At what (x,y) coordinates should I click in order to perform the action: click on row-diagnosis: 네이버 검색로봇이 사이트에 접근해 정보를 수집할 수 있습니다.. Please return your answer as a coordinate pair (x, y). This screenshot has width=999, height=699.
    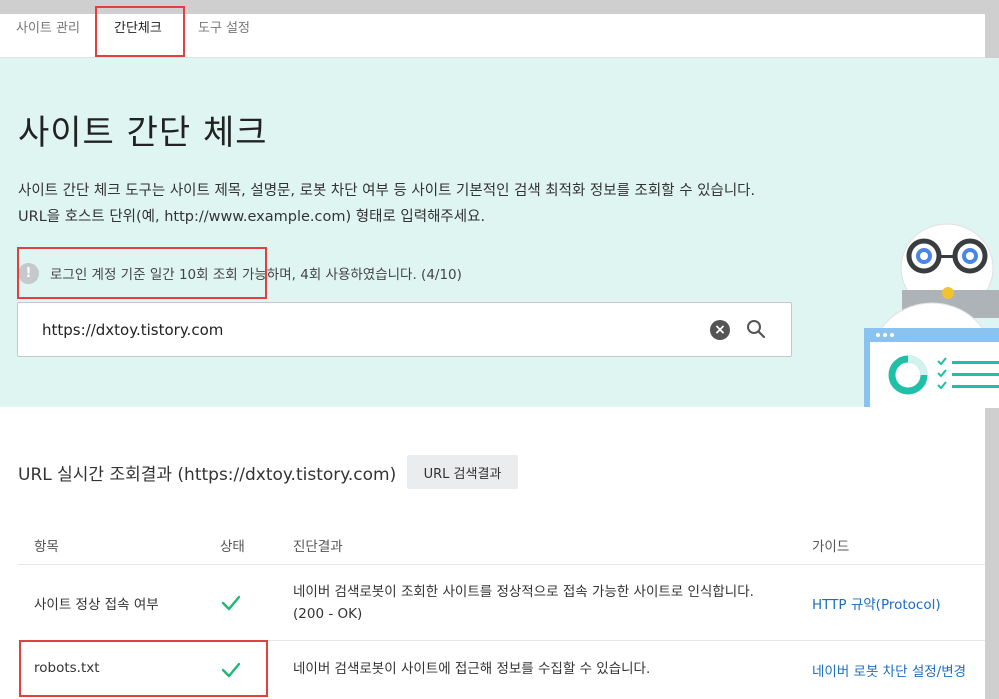
    Looking at the image, I should click on (472, 669).